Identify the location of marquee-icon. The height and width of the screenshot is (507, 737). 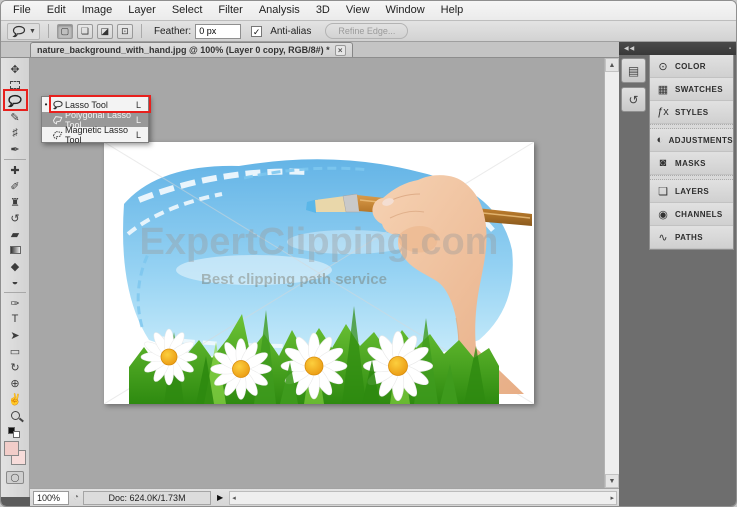
(15, 85).